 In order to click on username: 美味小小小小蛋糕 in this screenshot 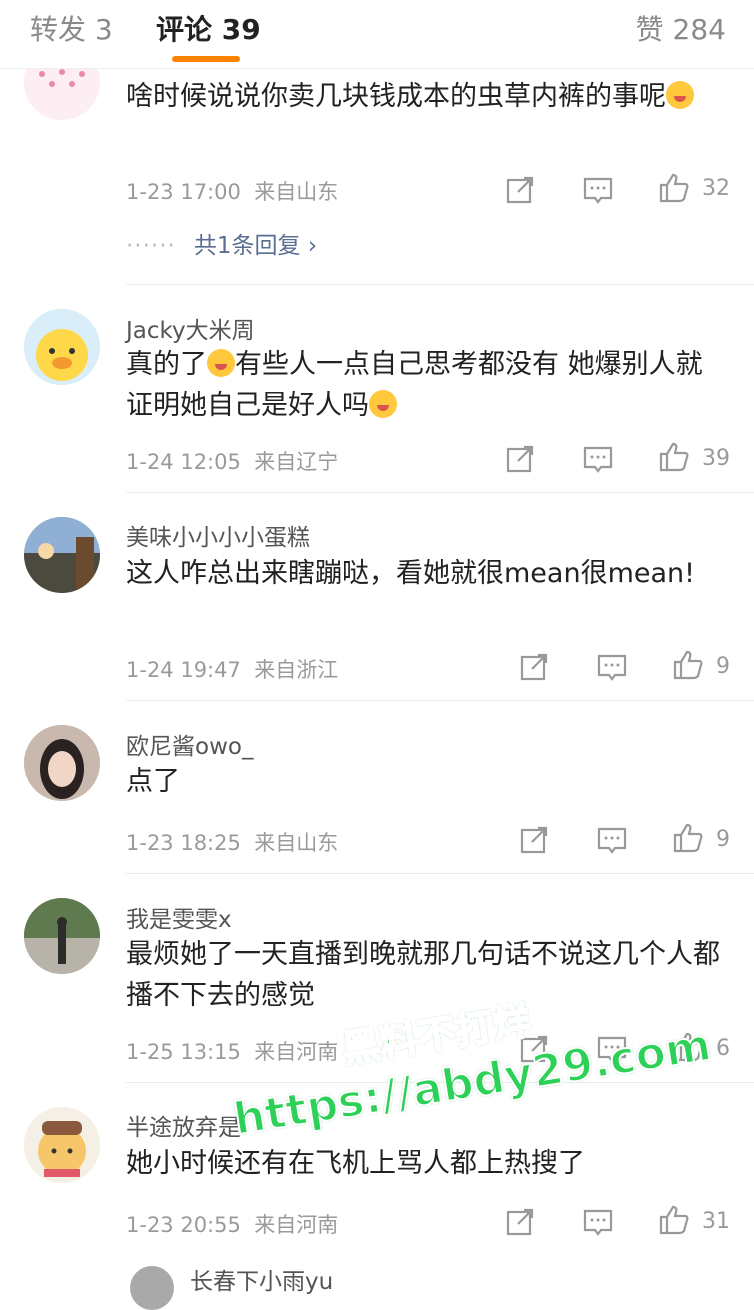, I will do `click(218, 535)`.